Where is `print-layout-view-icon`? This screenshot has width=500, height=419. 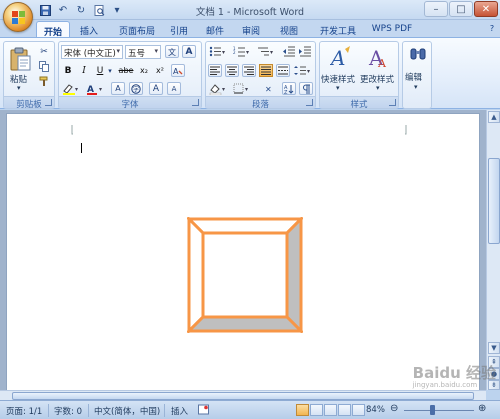 print-layout-view-icon is located at coordinates (302, 410).